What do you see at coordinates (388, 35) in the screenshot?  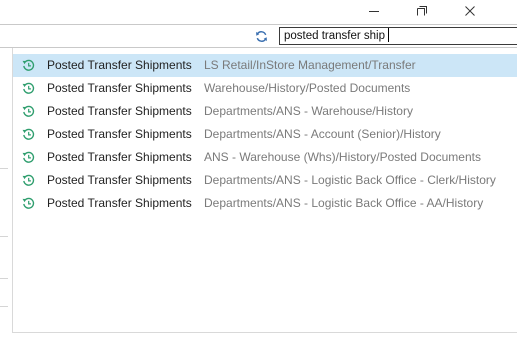 I see `text-caret` at bounding box center [388, 35].